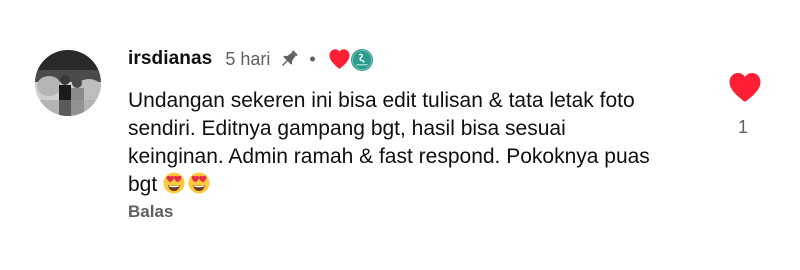 This screenshot has width=800, height=270. What do you see at coordinates (247, 59) in the screenshot?
I see `comment-timestamp: 5 hari` at bounding box center [247, 59].